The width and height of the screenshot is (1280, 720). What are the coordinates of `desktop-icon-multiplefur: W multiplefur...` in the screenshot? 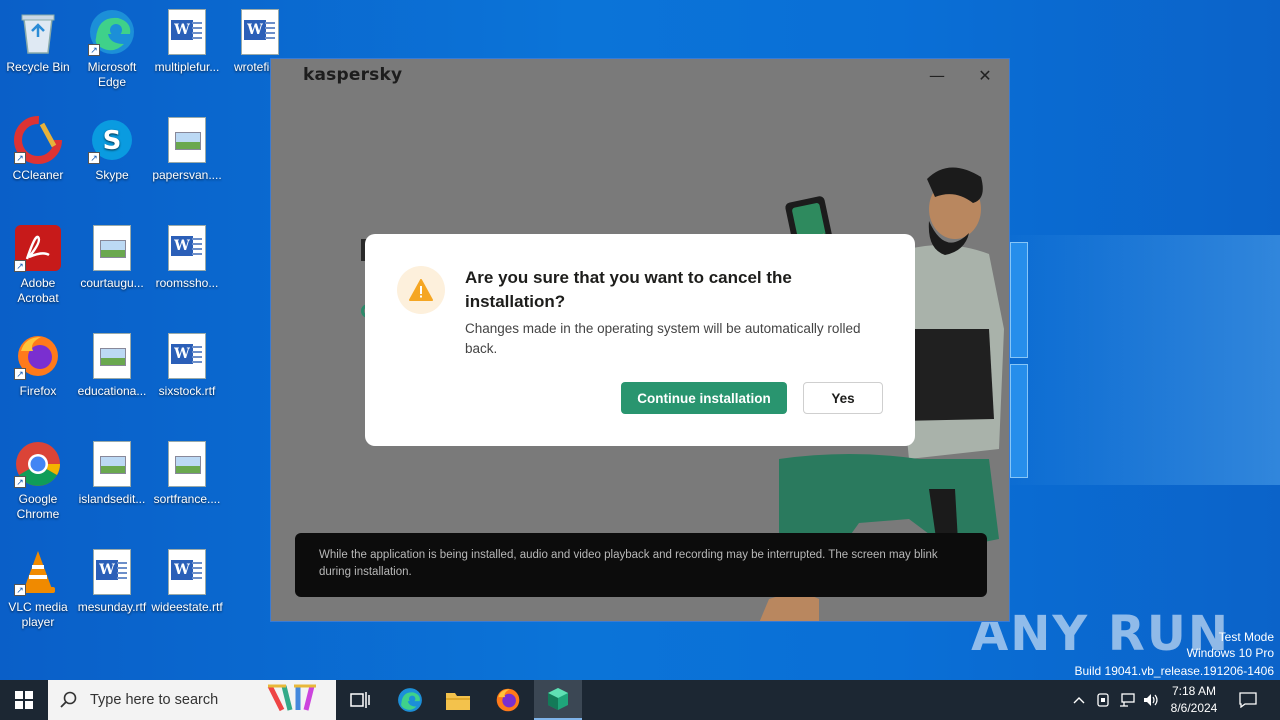 It's located at (187, 41).